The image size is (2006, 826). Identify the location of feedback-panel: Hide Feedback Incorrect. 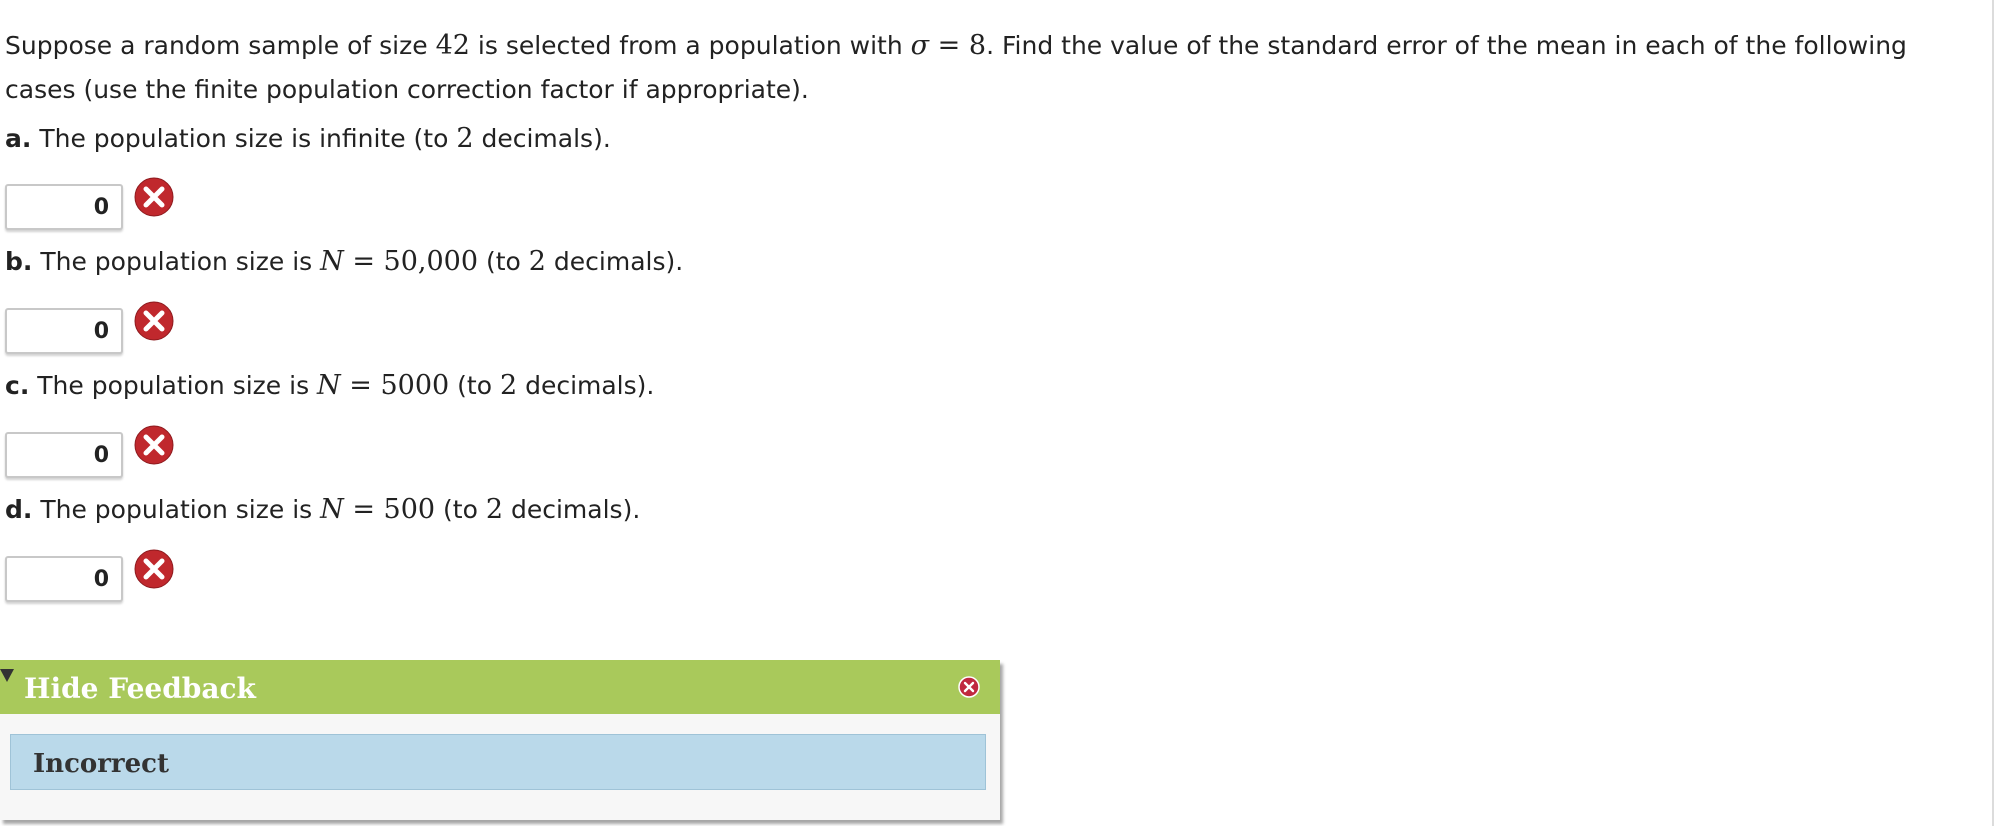
(500, 740).